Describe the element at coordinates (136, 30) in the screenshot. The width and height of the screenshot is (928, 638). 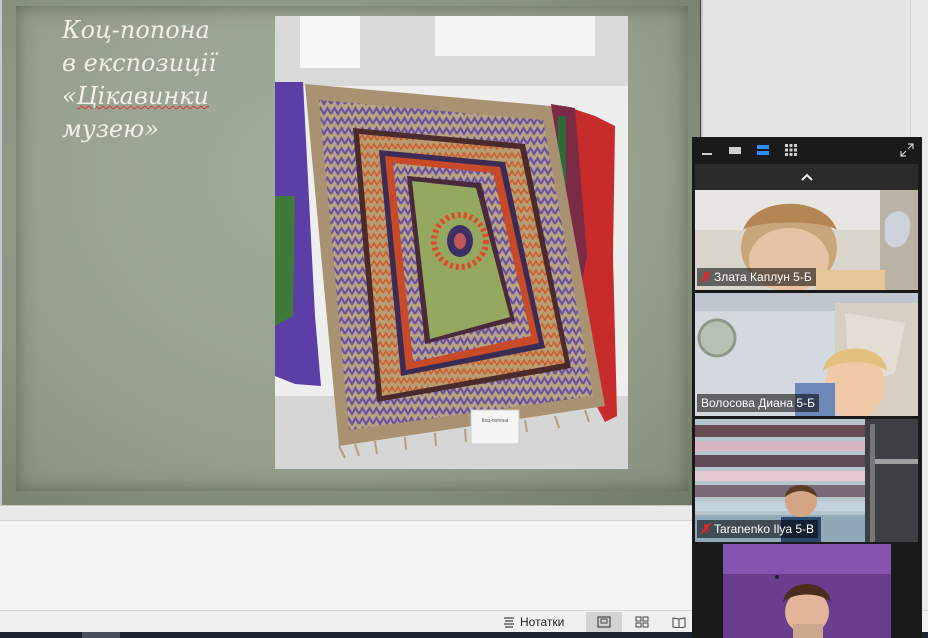
I see `title-line-1: Коц-попона` at that location.